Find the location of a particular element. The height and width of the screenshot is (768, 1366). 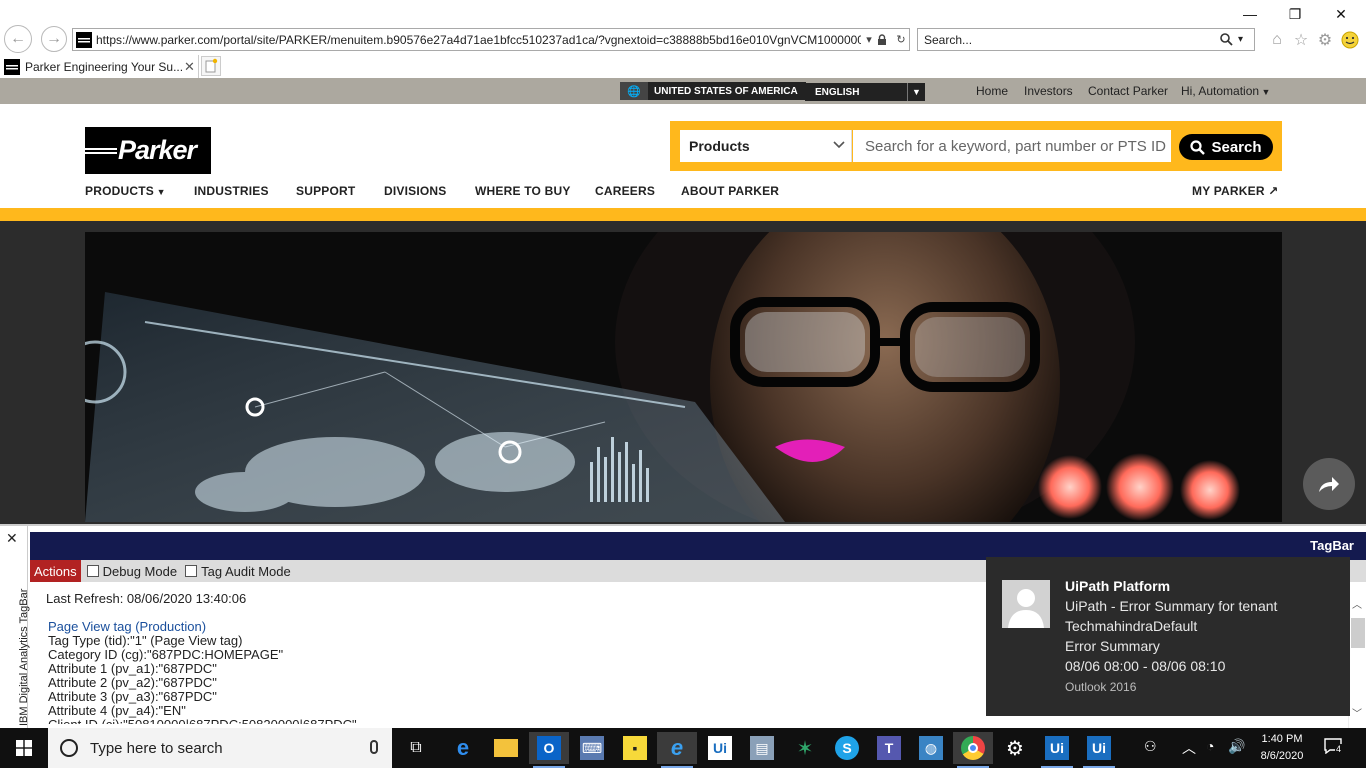

close-icon: ✕ is located at coordinates (1341, 13).